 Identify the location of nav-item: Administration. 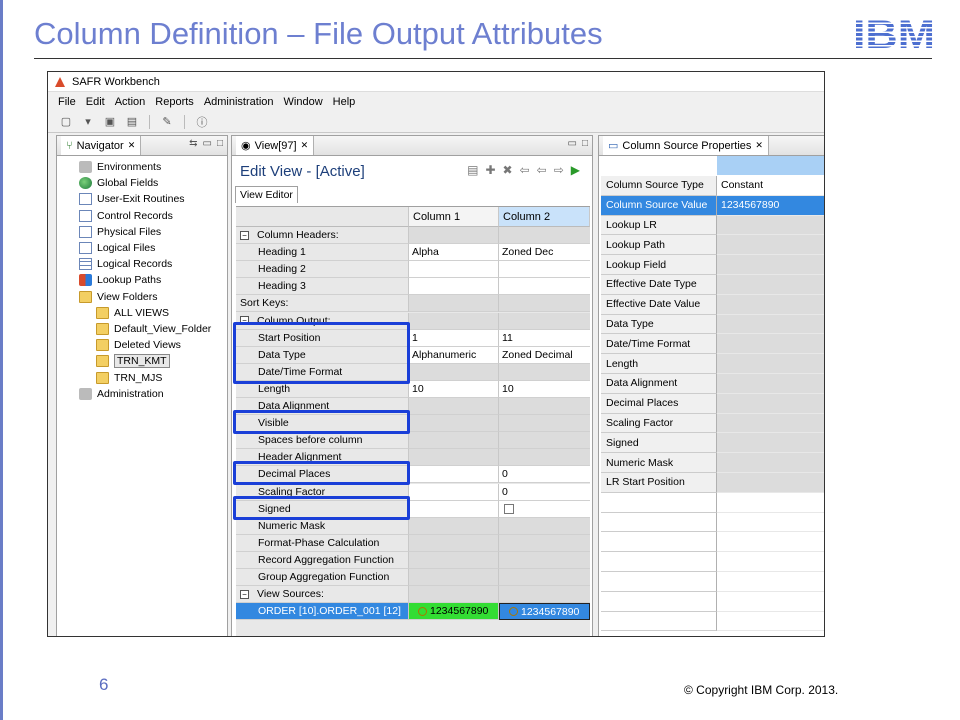
(153, 394).